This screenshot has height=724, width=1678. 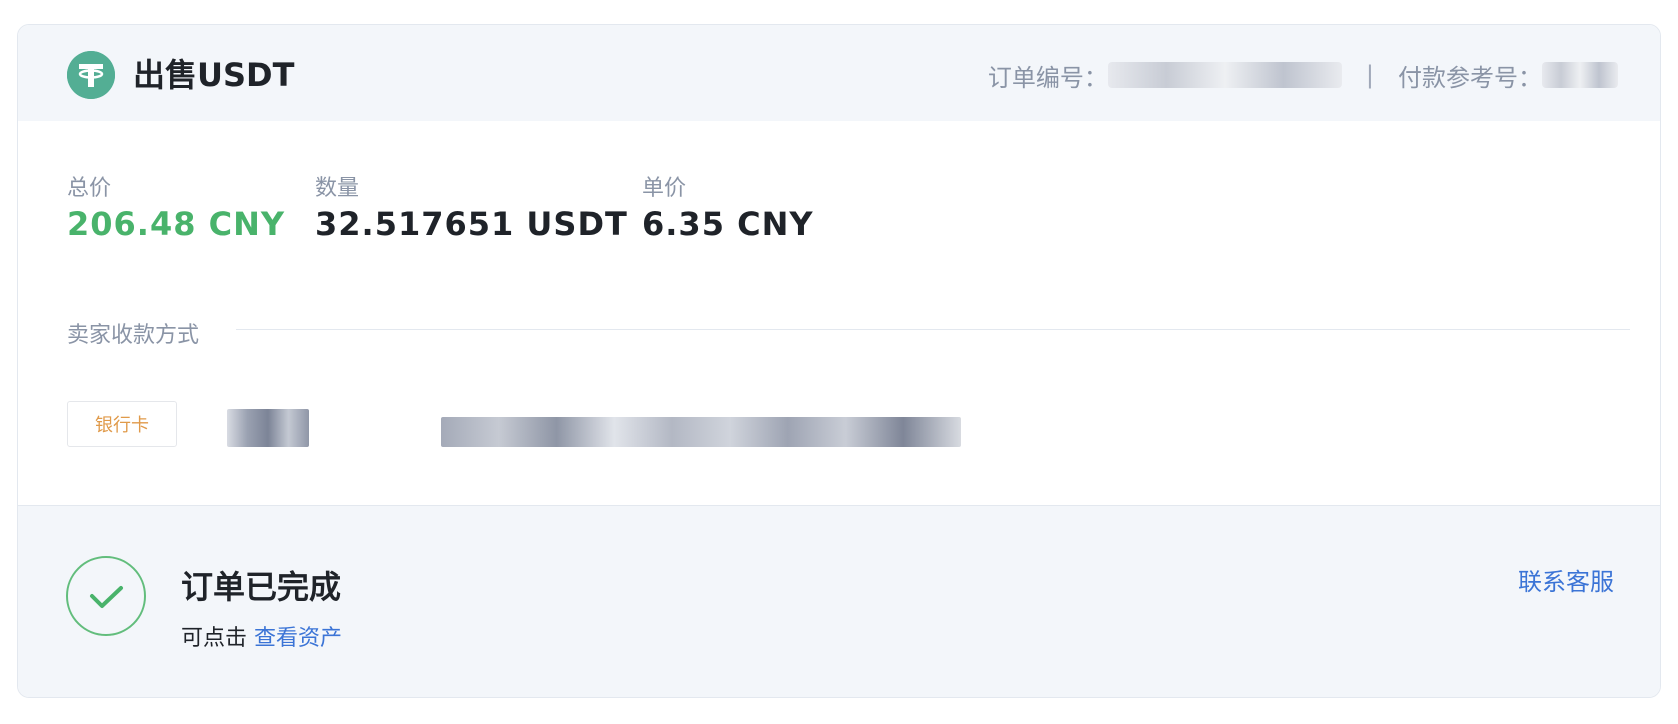 What do you see at coordinates (1047, 77) in the screenshot?
I see `order-number-label: 订单编号：` at bounding box center [1047, 77].